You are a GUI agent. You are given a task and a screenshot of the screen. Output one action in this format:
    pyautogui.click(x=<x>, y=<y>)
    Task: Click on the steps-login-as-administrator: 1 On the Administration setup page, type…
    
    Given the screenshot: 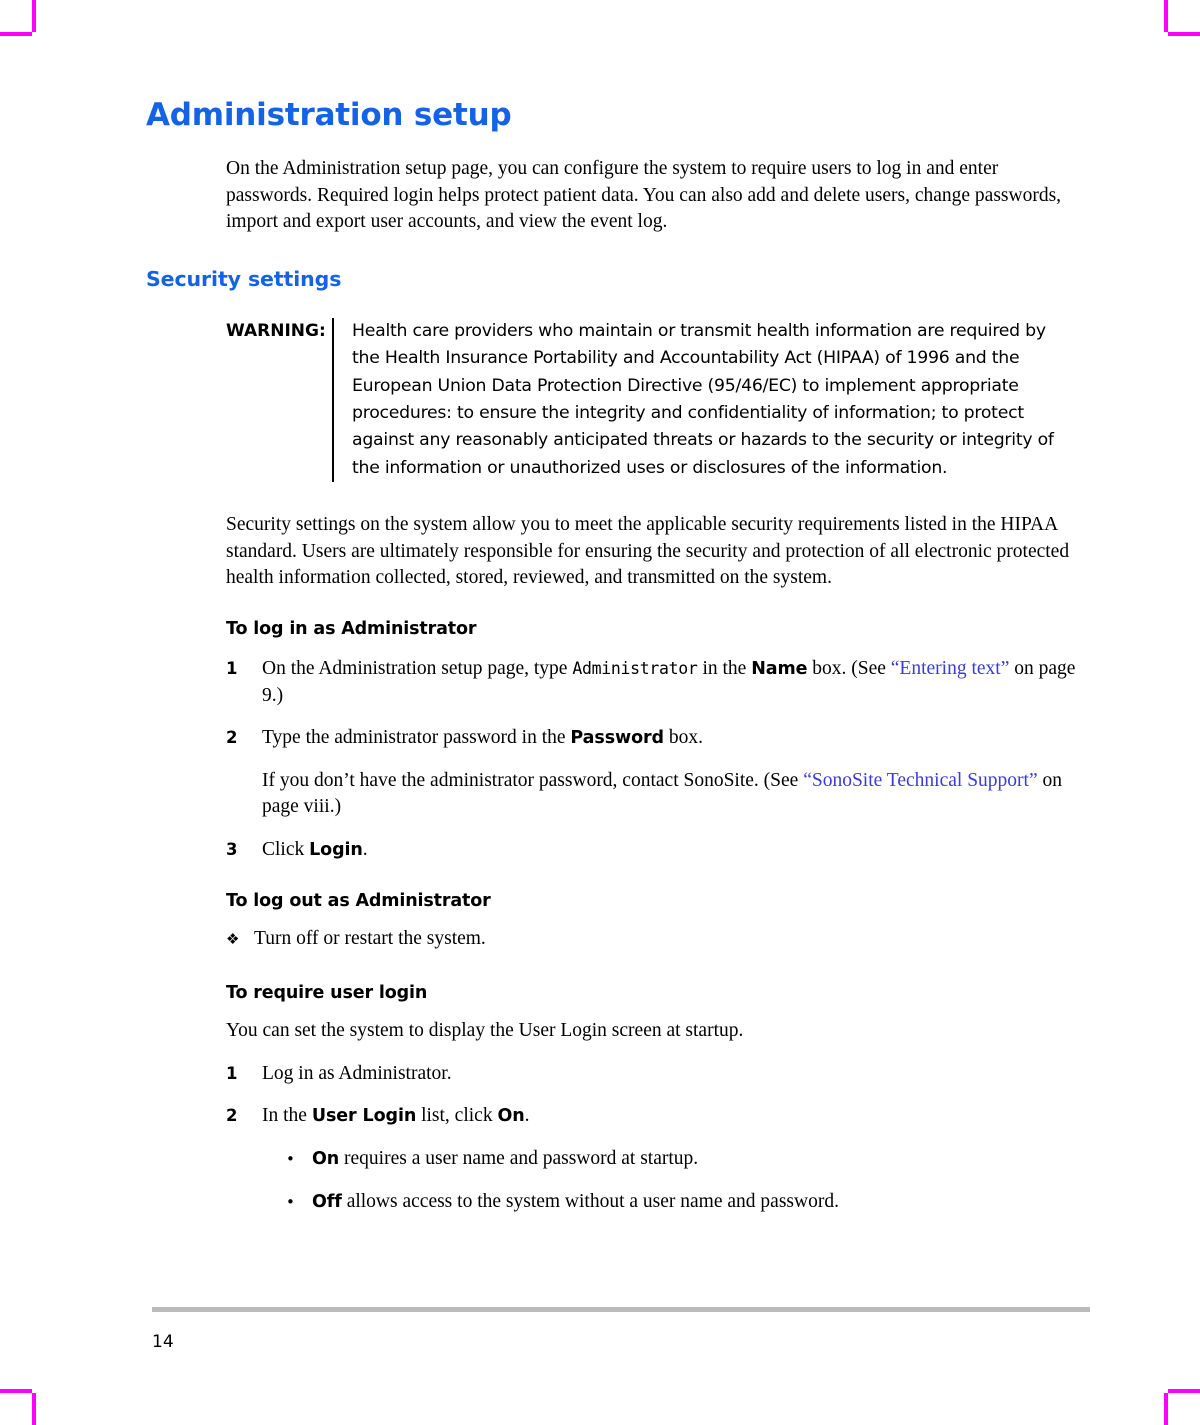 What is the action you would take?
    pyautogui.click(x=656, y=760)
    